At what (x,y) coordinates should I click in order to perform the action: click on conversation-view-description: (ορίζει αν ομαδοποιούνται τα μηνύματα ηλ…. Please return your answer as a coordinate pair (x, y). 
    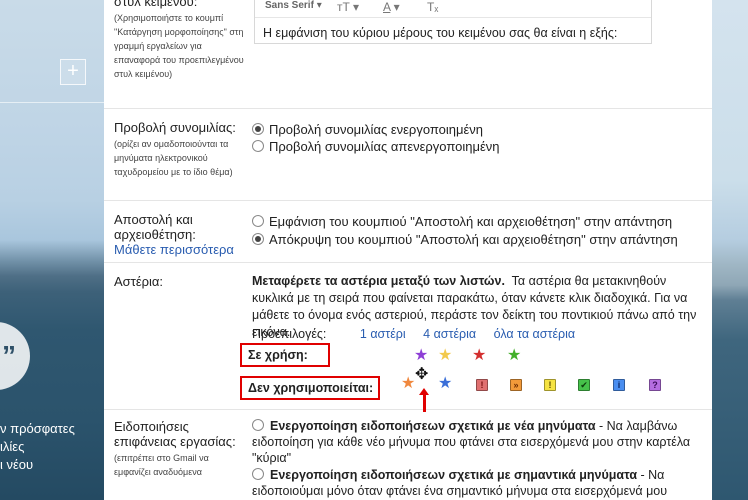
    Looking at the image, I should click on (173, 158).